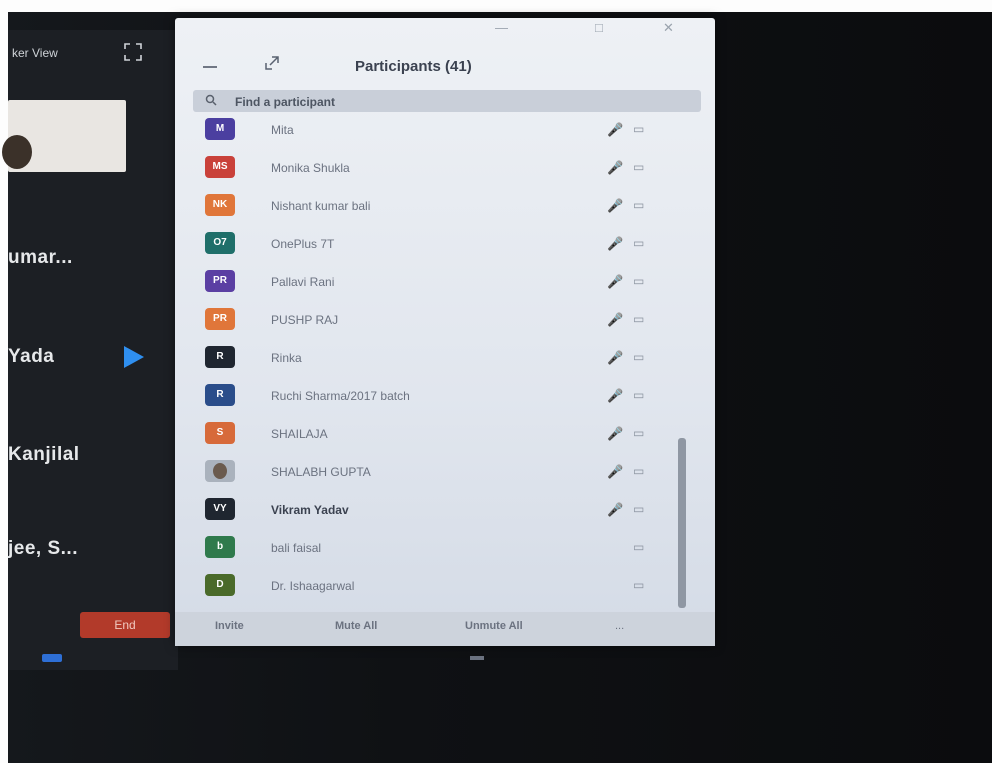  Describe the element at coordinates (501, 27) in the screenshot. I see `window-minimize-icon: —` at that location.